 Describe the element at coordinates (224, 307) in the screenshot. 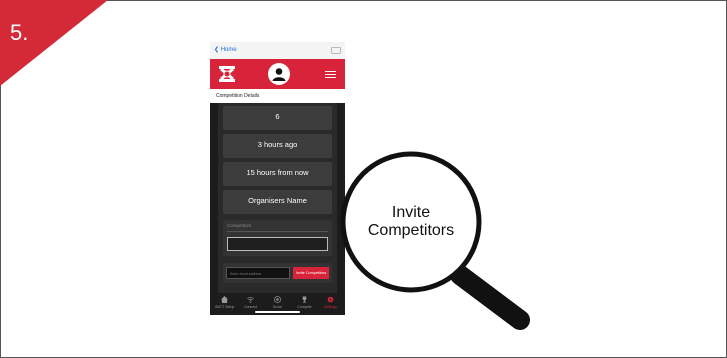

I see `tab-label: ISATT Setup` at that location.